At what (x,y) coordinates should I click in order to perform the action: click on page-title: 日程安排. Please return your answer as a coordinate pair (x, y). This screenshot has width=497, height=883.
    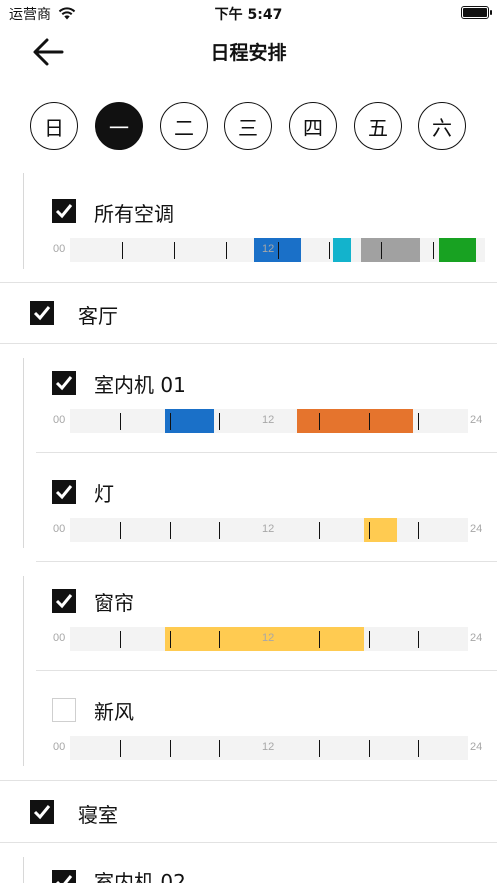
    Looking at the image, I should click on (248, 53).